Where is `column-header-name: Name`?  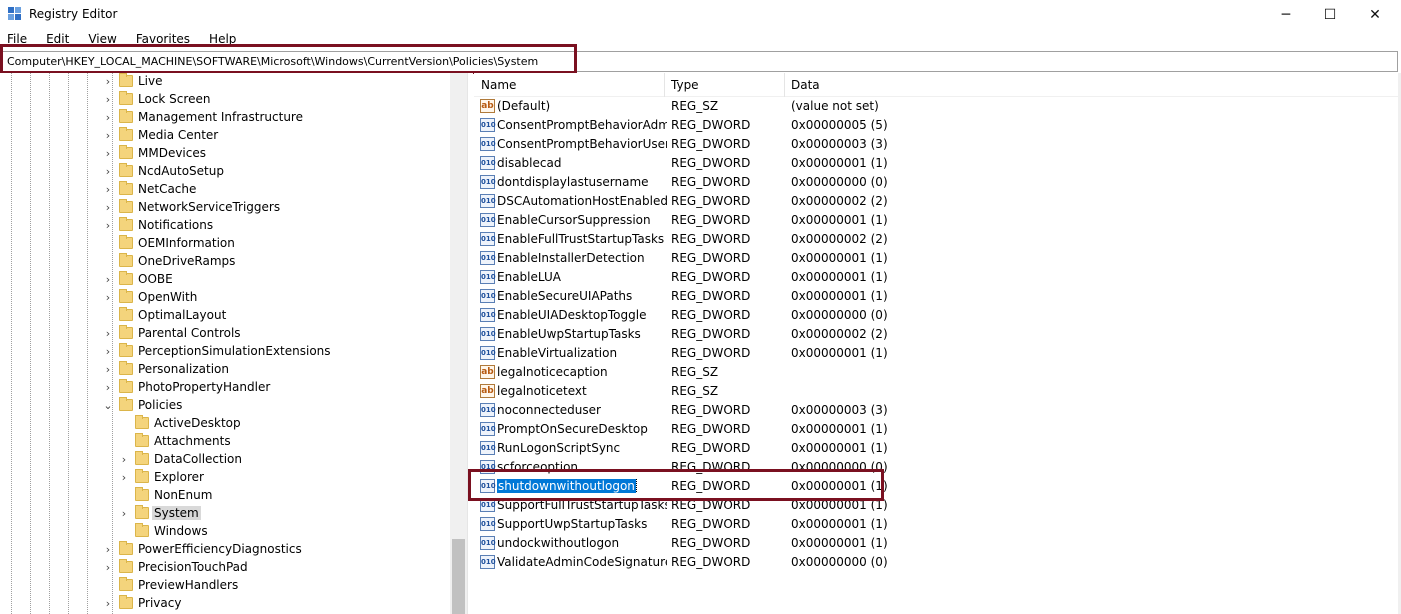 column-header-name: Name is located at coordinates (498, 85).